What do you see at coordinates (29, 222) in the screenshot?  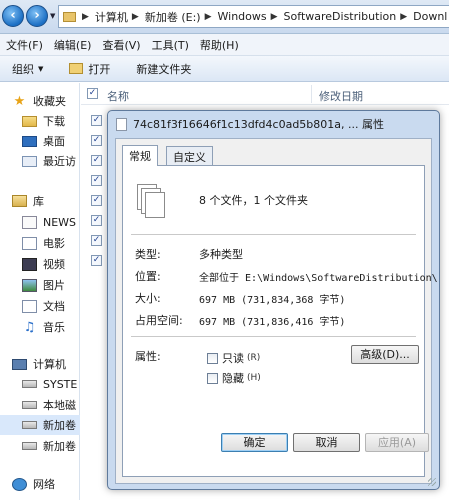 I see `news-library-icon` at bounding box center [29, 222].